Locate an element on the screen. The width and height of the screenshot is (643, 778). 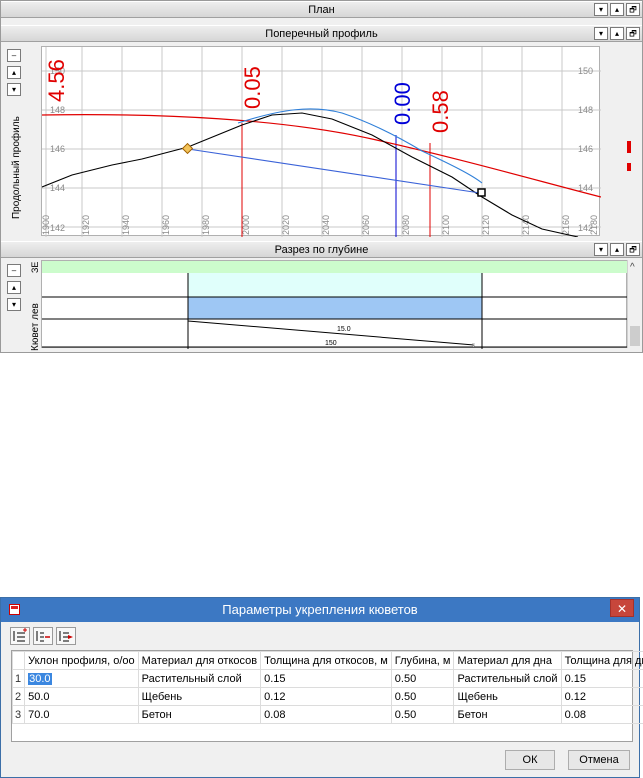
dialog-title: Параметры укрепления кюветов is located at coordinates (320, 609).